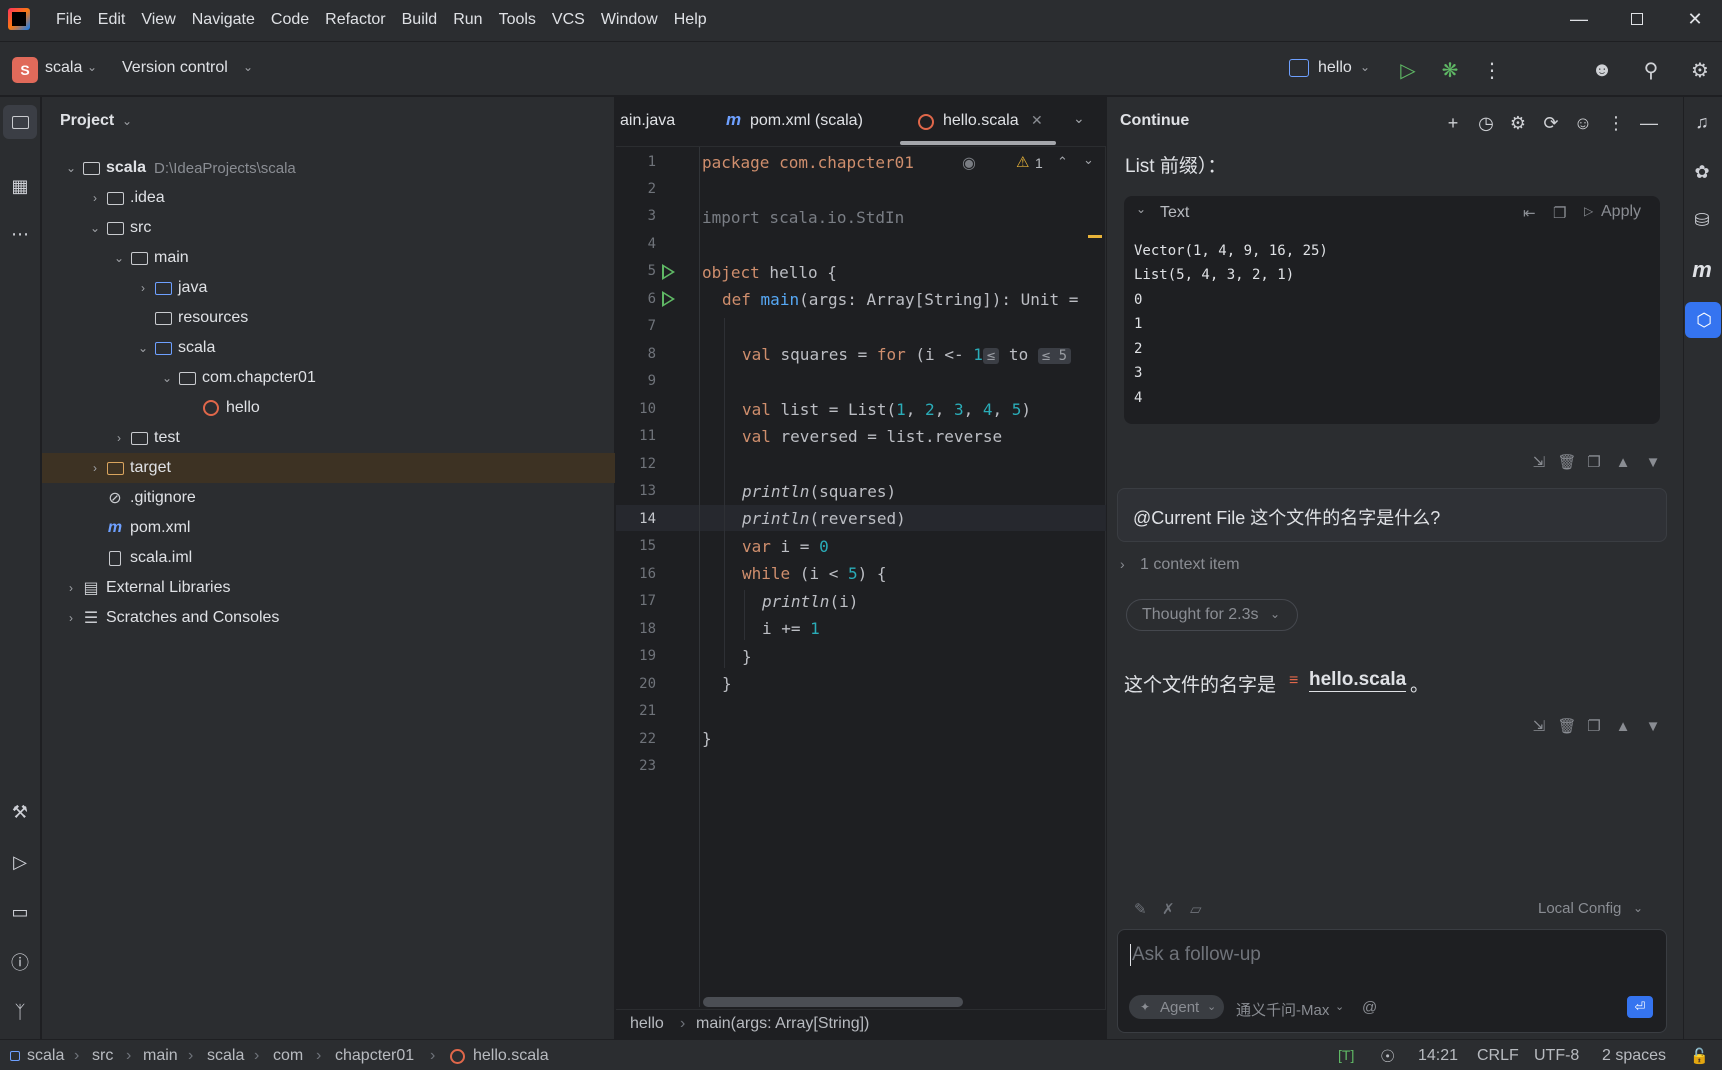 The width and height of the screenshot is (1722, 1070). What do you see at coordinates (328, 438) in the screenshot?
I see `tree-item-test: › test` at bounding box center [328, 438].